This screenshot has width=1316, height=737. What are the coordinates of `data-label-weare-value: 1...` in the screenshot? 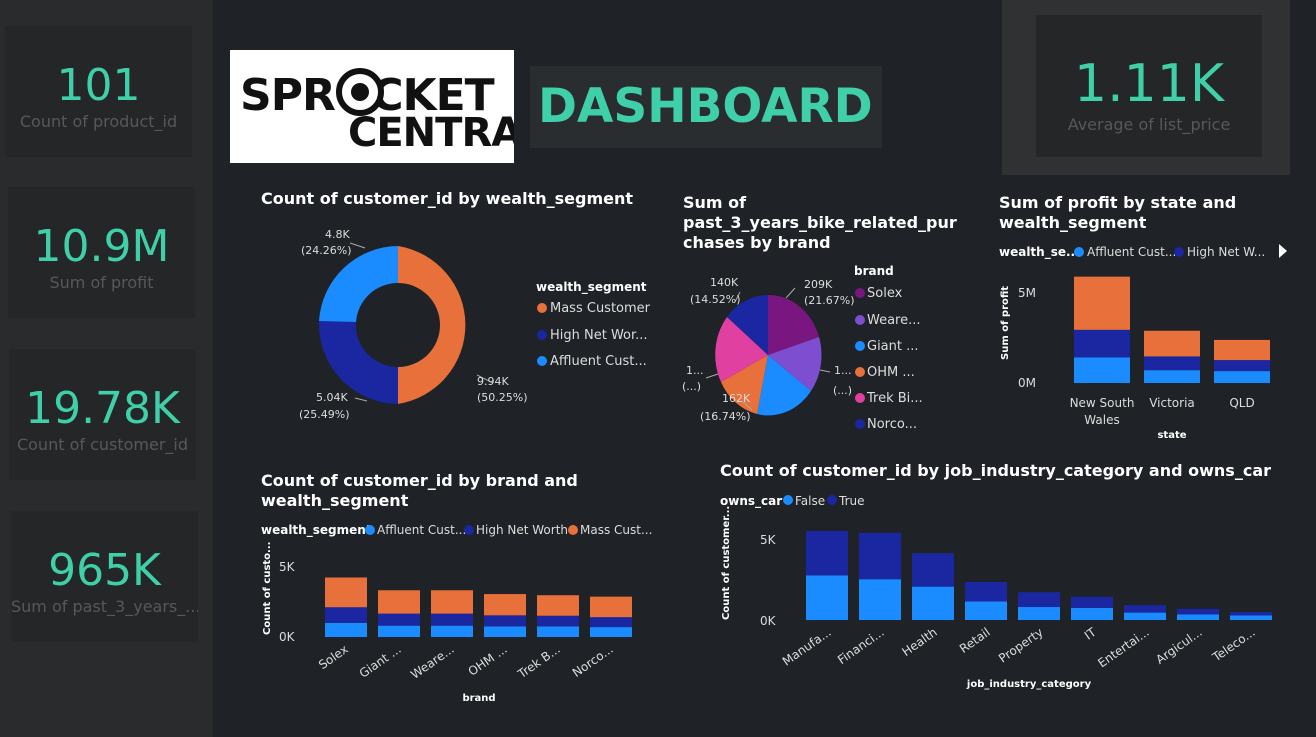 It's located at (843, 370).